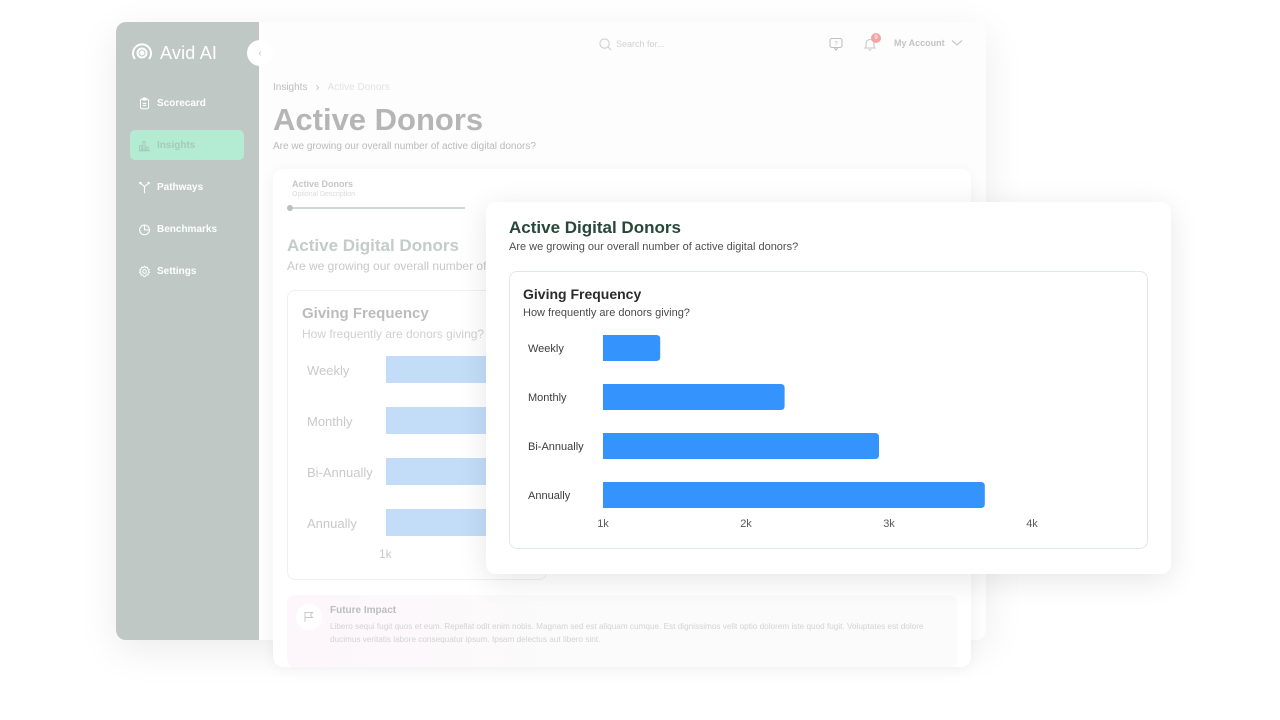 The image size is (1280, 720). What do you see at coordinates (632, 348) in the screenshot?
I see `bar-weekly` at bounding box center [632, 348].